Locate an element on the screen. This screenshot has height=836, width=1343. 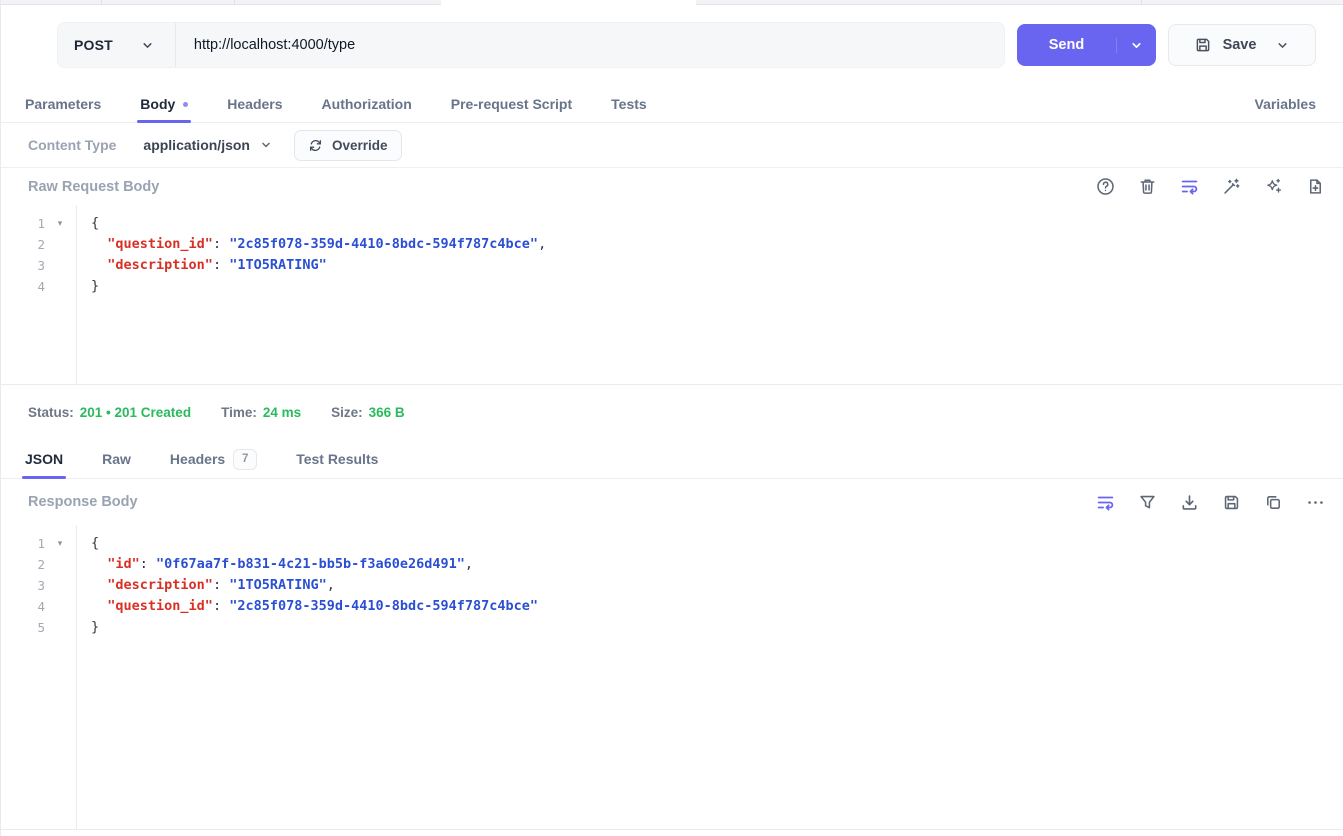
tab-parameters: Parameters is located at coordinates (63, 104).